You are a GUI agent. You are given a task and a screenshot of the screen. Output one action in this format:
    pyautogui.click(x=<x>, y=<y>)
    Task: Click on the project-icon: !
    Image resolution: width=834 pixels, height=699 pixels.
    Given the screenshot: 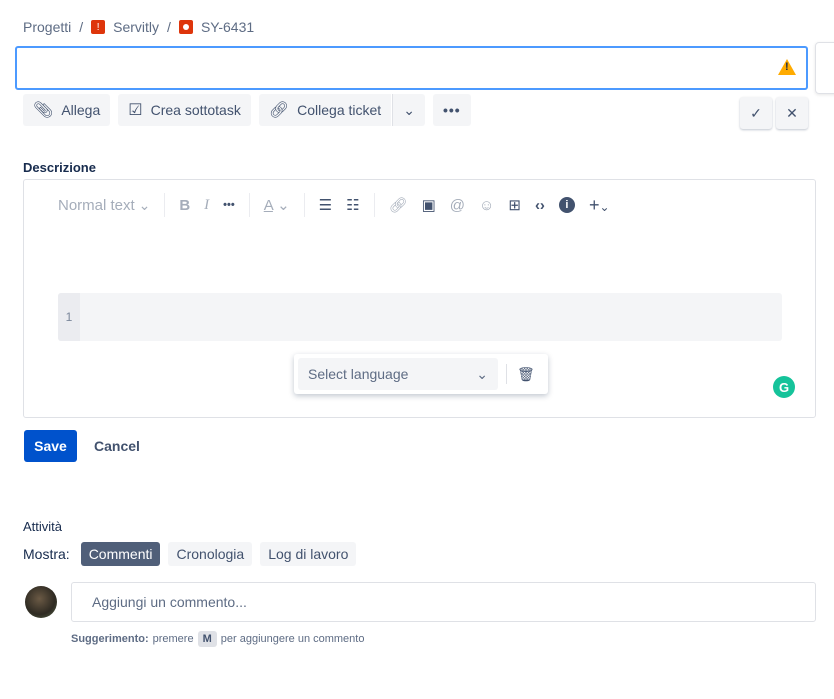 What is the action you would take?
    pyautogui.click(x=98, y=27)
    